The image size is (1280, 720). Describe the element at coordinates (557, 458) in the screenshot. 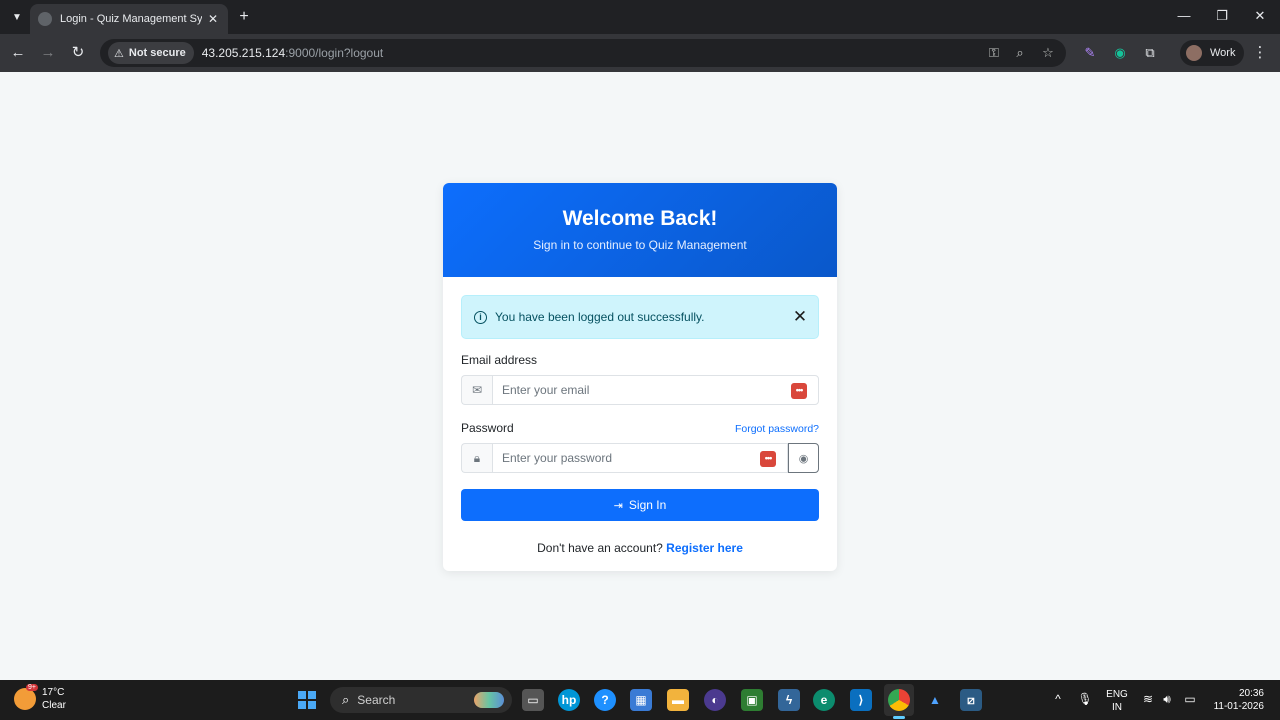

I see `password-placeholder: Enter your password` at that location.